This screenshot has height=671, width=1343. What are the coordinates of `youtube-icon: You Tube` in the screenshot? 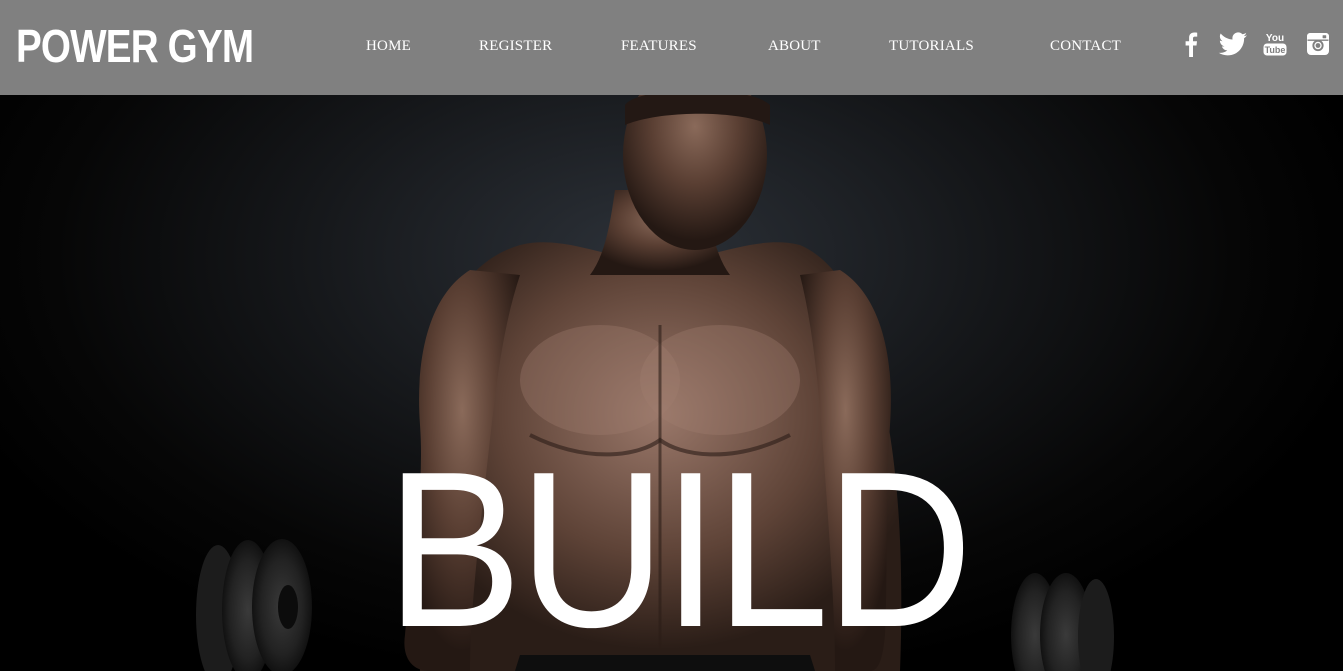 It's located at (1275, 44).